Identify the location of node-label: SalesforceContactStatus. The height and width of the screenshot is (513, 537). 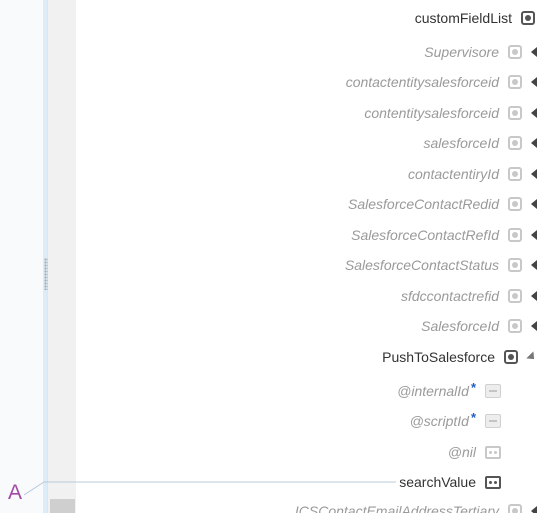
(421, 265).